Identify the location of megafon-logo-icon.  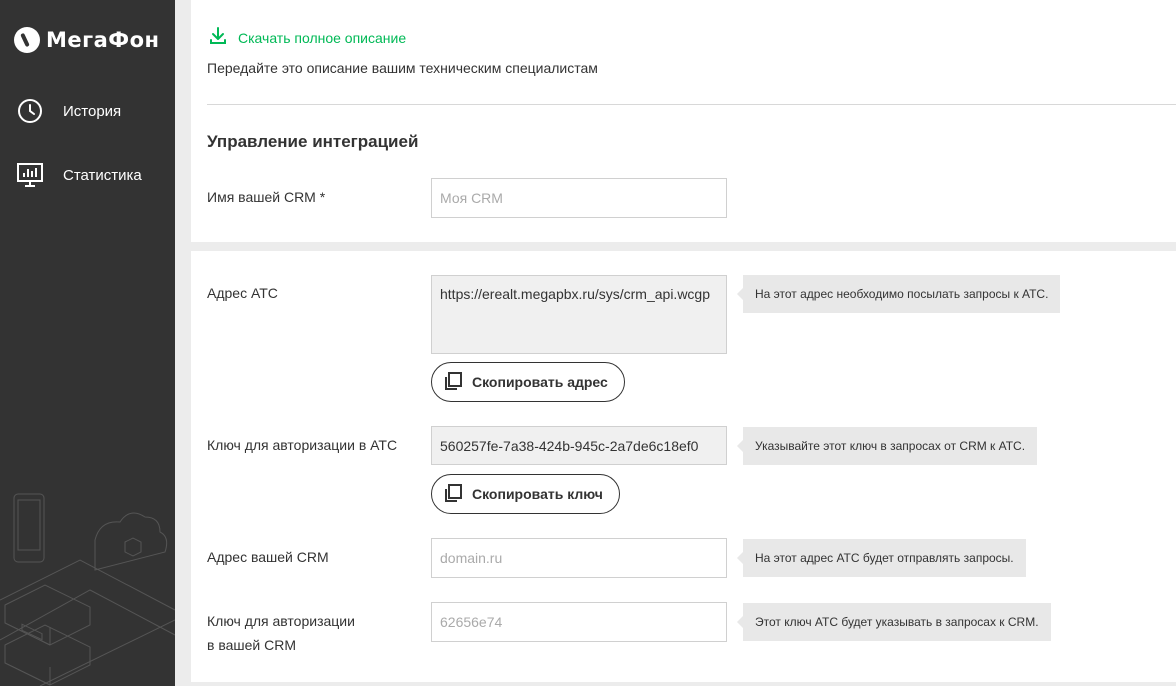
(27, 40).